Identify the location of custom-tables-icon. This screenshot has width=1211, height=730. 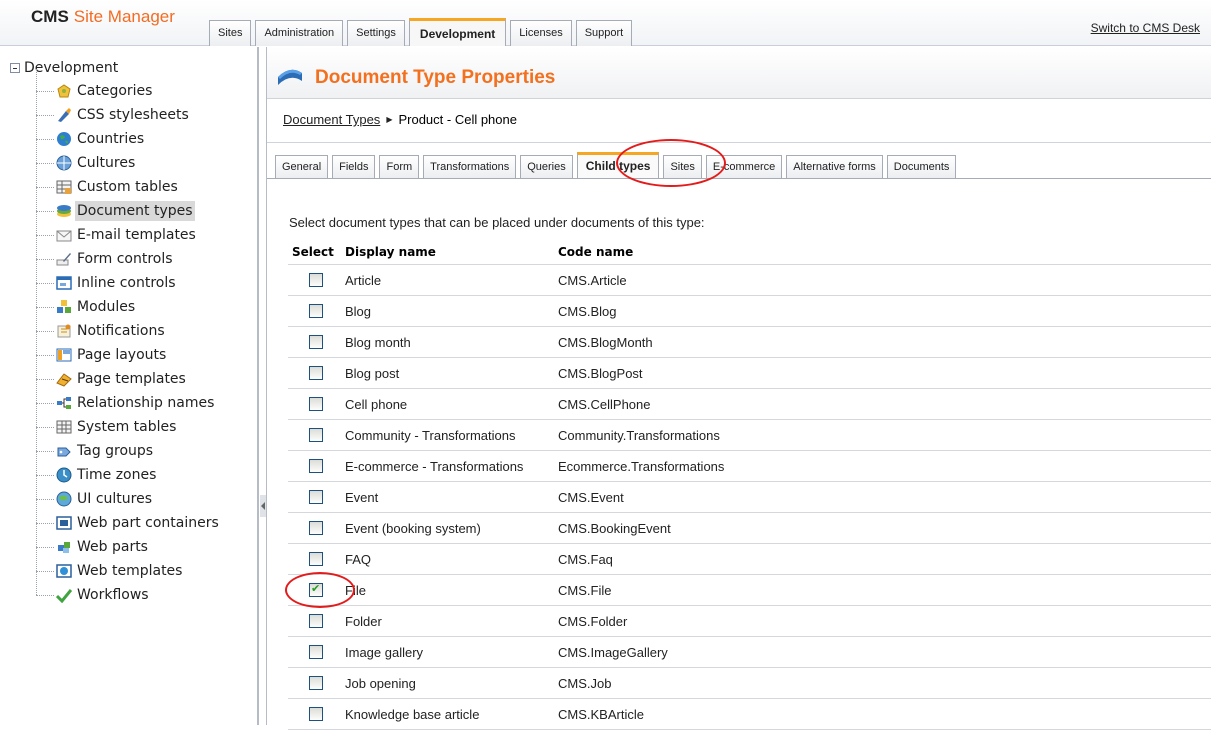
(64, 187).